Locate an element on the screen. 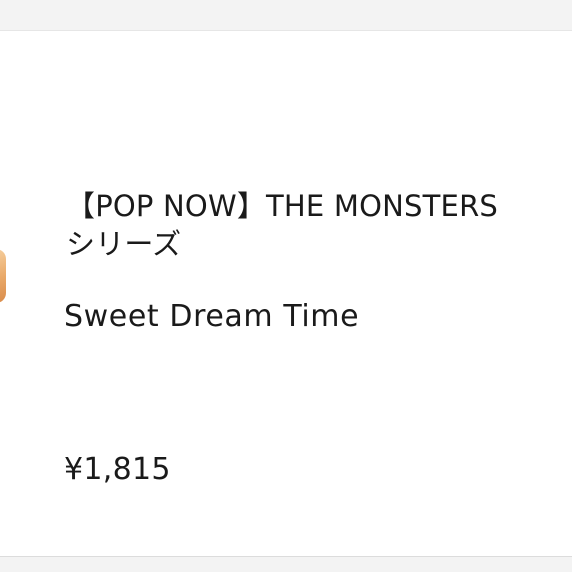  product-price: ¥1,815 is located at coordinates (117, 469).